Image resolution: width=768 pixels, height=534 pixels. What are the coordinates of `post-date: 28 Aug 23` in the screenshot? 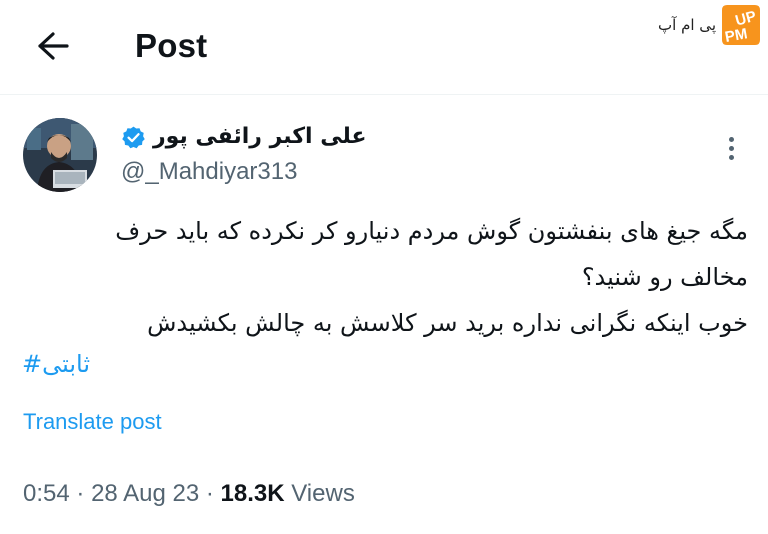 It's located at (145, 493).